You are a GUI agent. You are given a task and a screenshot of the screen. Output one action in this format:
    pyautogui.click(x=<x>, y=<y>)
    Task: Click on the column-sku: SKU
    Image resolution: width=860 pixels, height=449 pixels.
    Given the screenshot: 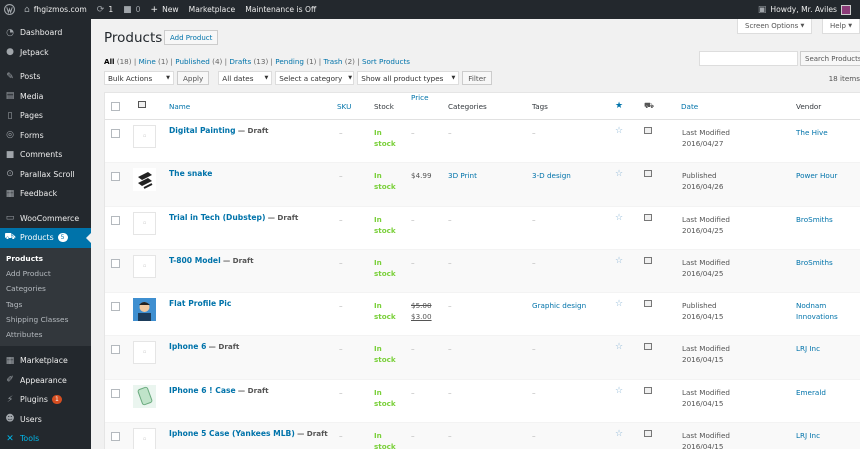 What is the action you would take?
    pyautogui.click(x=344, y=106)
    